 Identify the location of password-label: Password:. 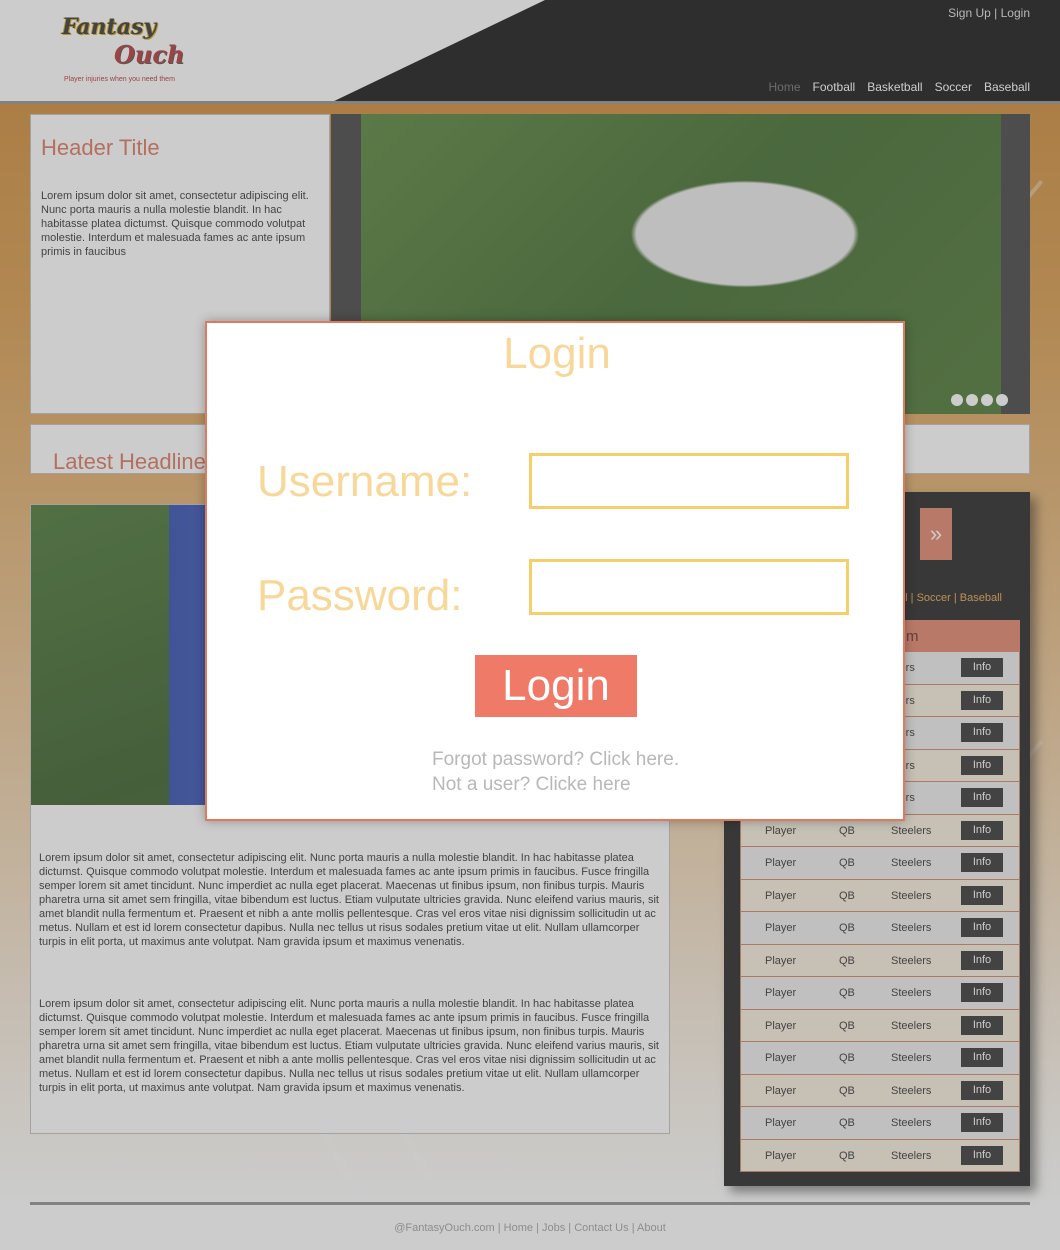
(360, 595).